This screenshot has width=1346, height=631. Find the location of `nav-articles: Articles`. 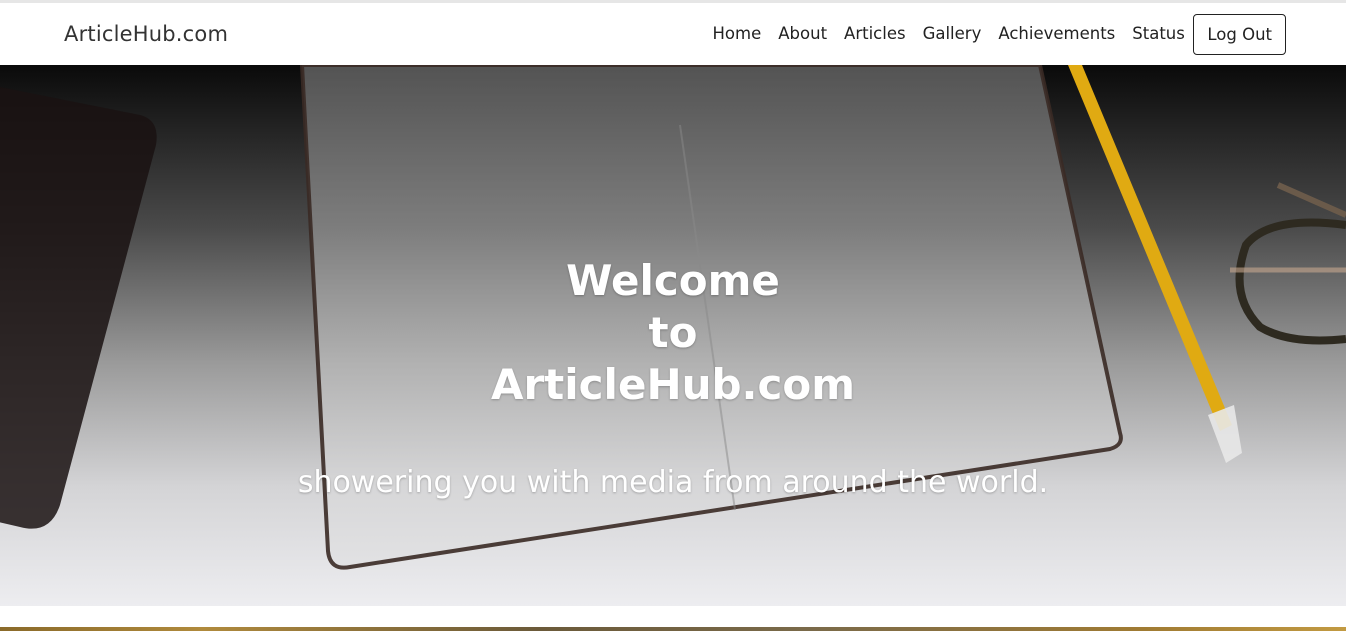

nav-articles: Articles is located at coordinates (875, 34).